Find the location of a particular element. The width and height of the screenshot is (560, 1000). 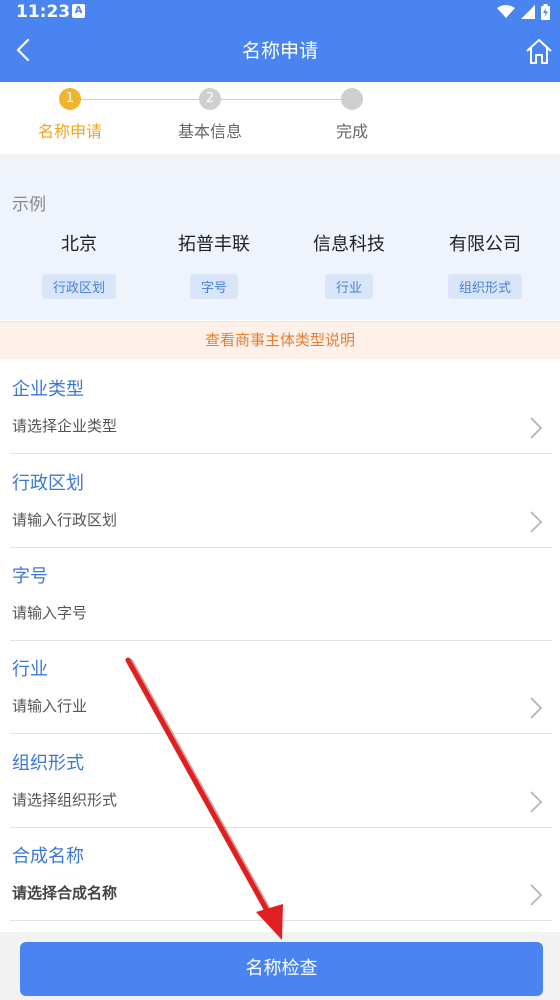

enterprise-type-select: 请选择企业类型 is located at coordinates (64, 425).